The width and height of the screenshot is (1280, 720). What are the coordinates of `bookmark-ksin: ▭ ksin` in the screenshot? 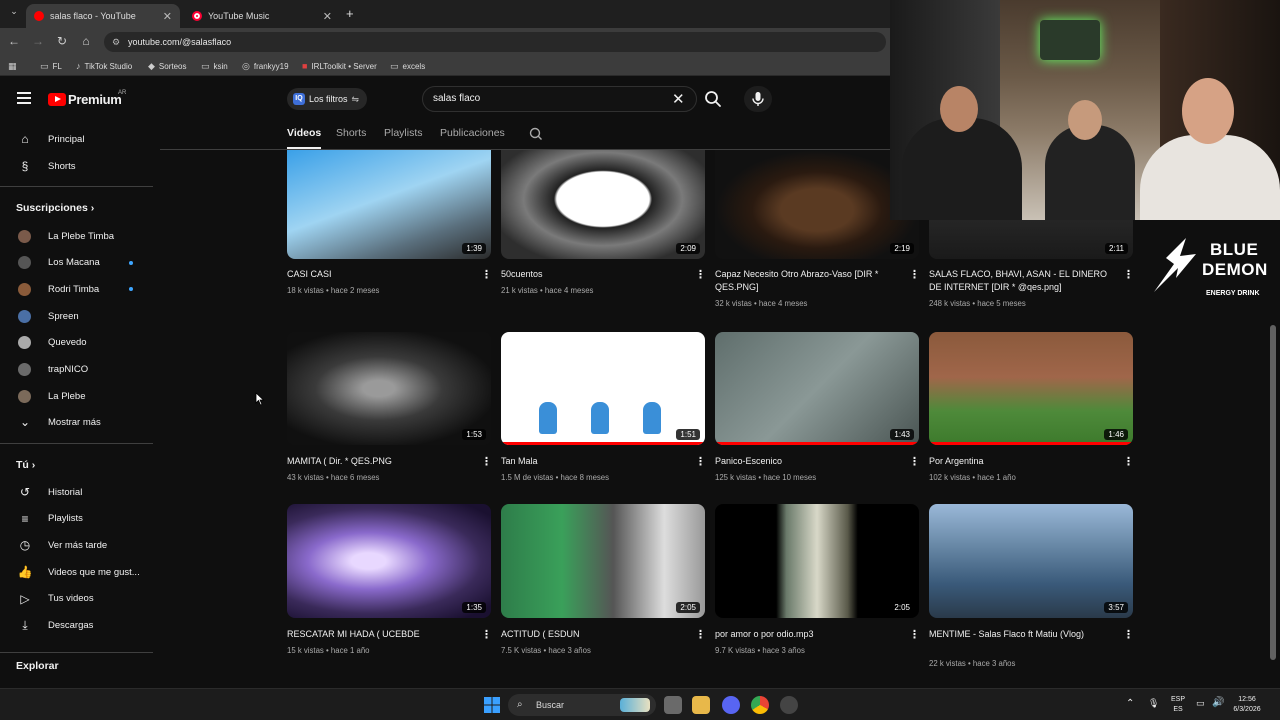 It's located at (214, 66).